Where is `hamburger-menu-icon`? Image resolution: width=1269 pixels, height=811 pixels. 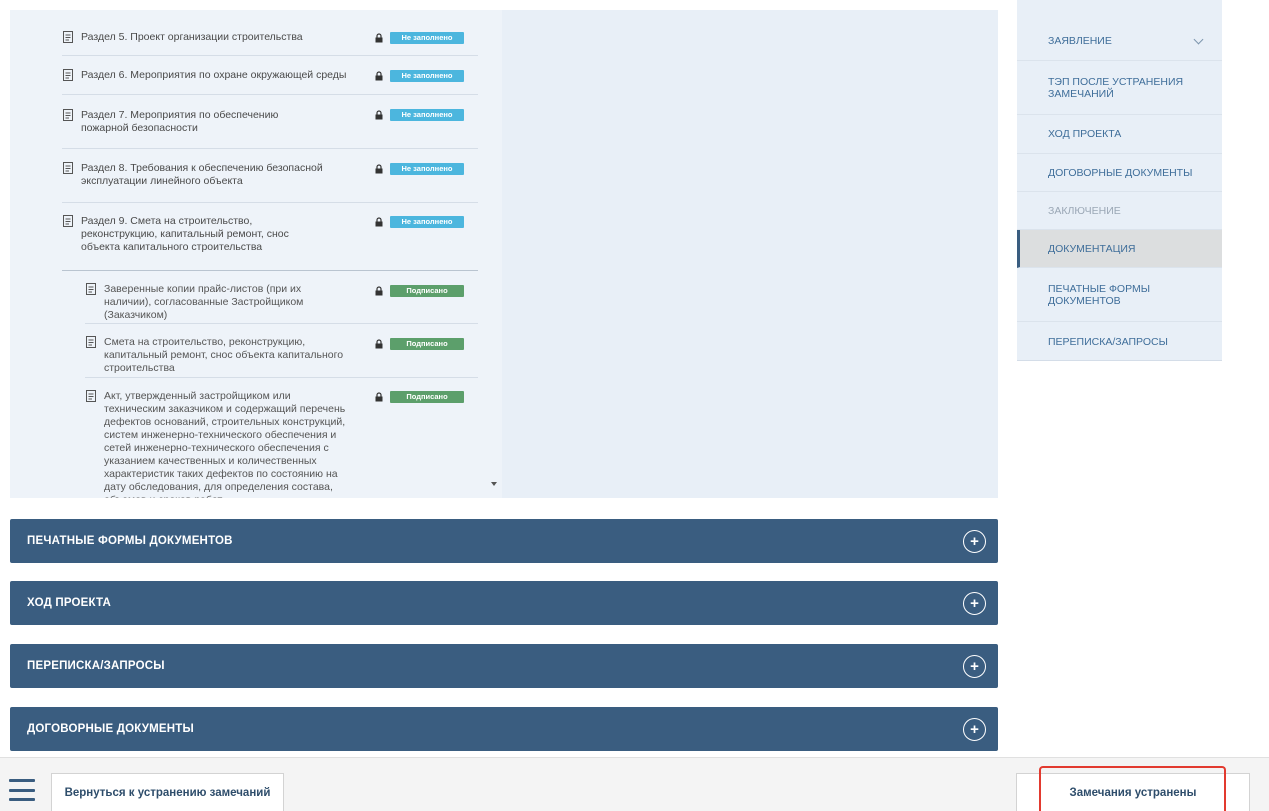 hamburger-menu-icon is located at coordinates (22, 790).